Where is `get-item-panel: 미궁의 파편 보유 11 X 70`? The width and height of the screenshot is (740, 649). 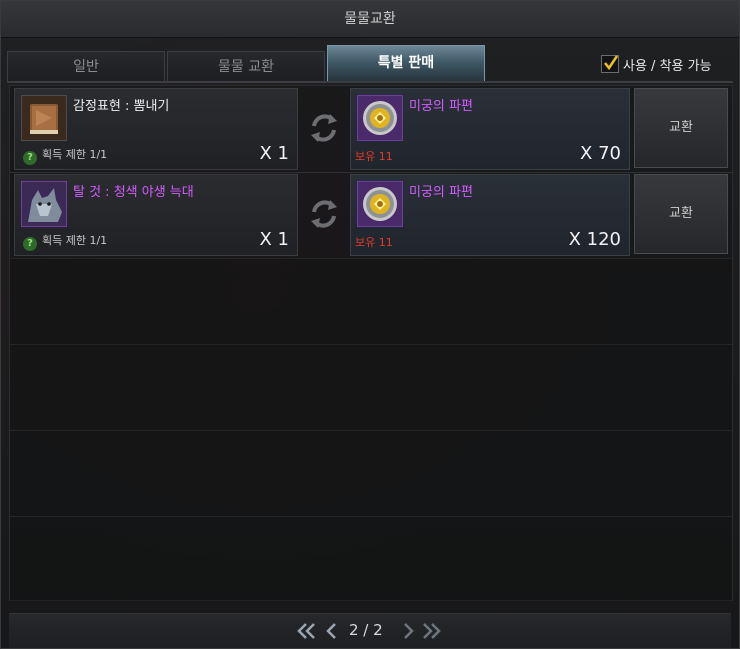
get-item-panel: 미궁의 파편 보유 11 X 70 is located at coordinates (490, 129).